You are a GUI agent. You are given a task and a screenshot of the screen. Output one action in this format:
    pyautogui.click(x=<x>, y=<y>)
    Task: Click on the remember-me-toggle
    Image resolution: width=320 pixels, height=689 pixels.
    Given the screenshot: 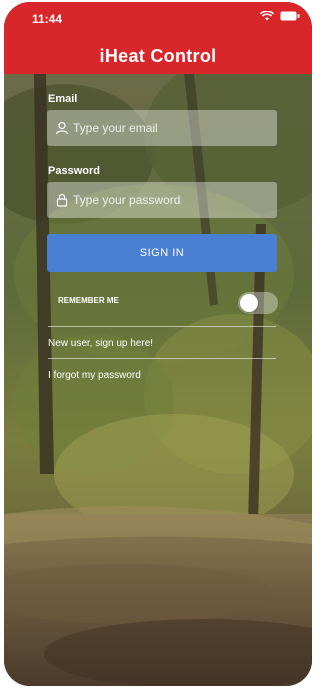 What is the action you would take?
    pyautogui.click(x=258, y=303)
    